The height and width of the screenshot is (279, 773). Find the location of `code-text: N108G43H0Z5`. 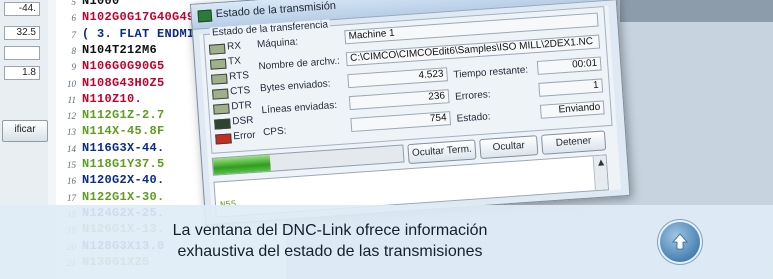

code-text: N108G43H0Z5 is located at coordinates (123, 82).